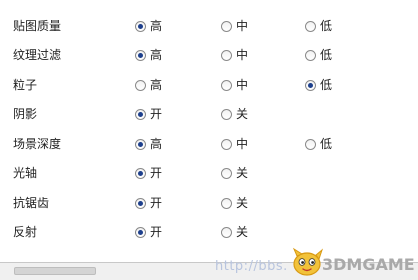 The height and width of the screenshot is (280, 418). What do you see at coordinates (37, 26) in the screenshot?
I see `setting-label: 贴图质量` at bounding box center [37, 26].